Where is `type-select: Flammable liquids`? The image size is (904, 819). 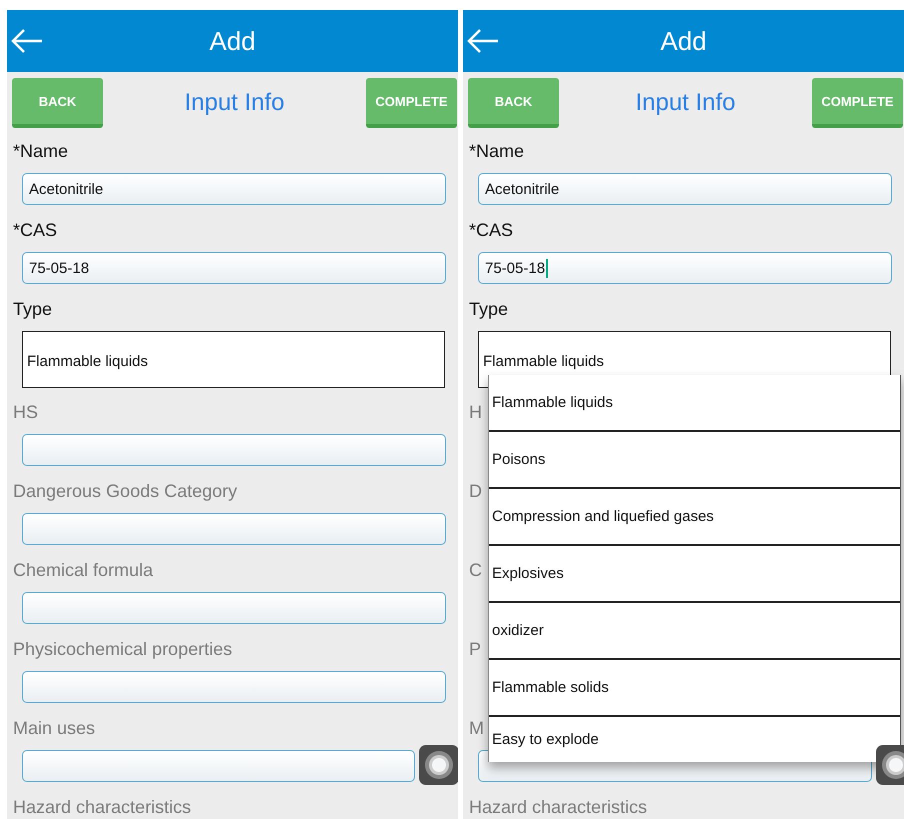
type-select: Flammable liquids is located at coordinates (233, 359).